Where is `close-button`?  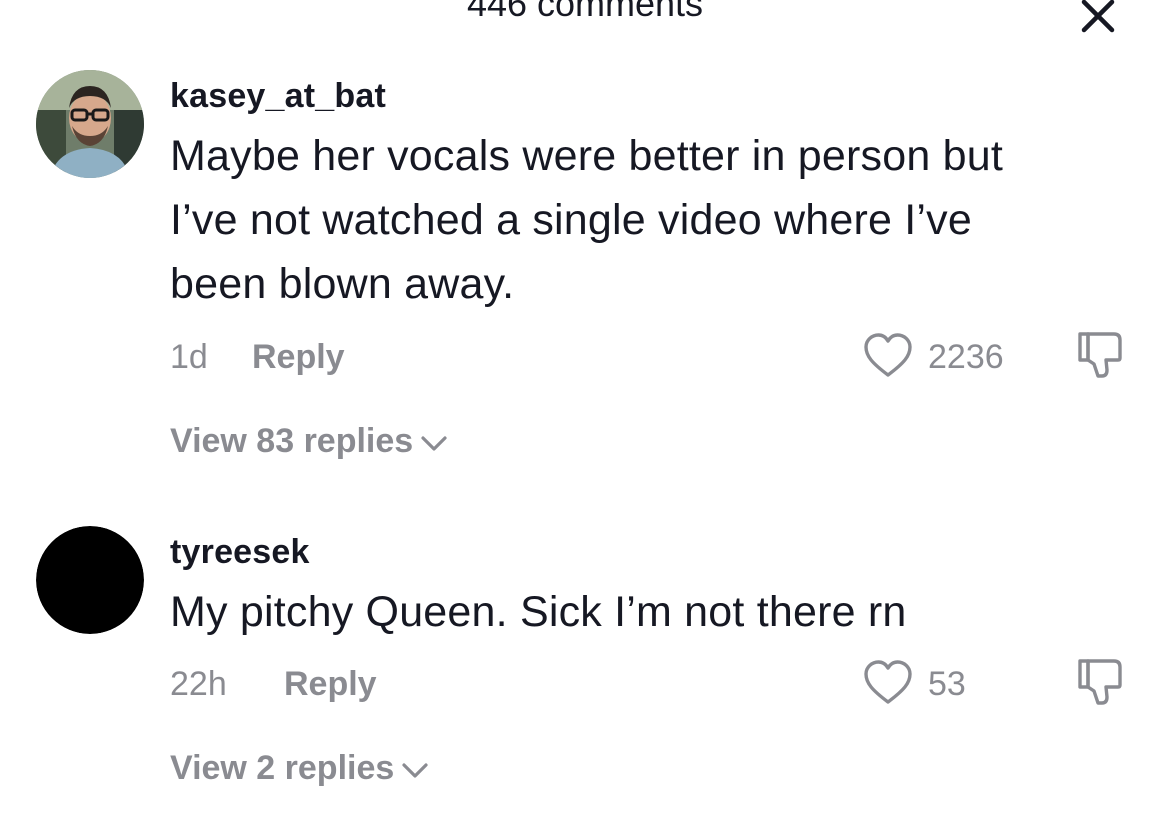
close-button is located at coordinates (1098, 19).